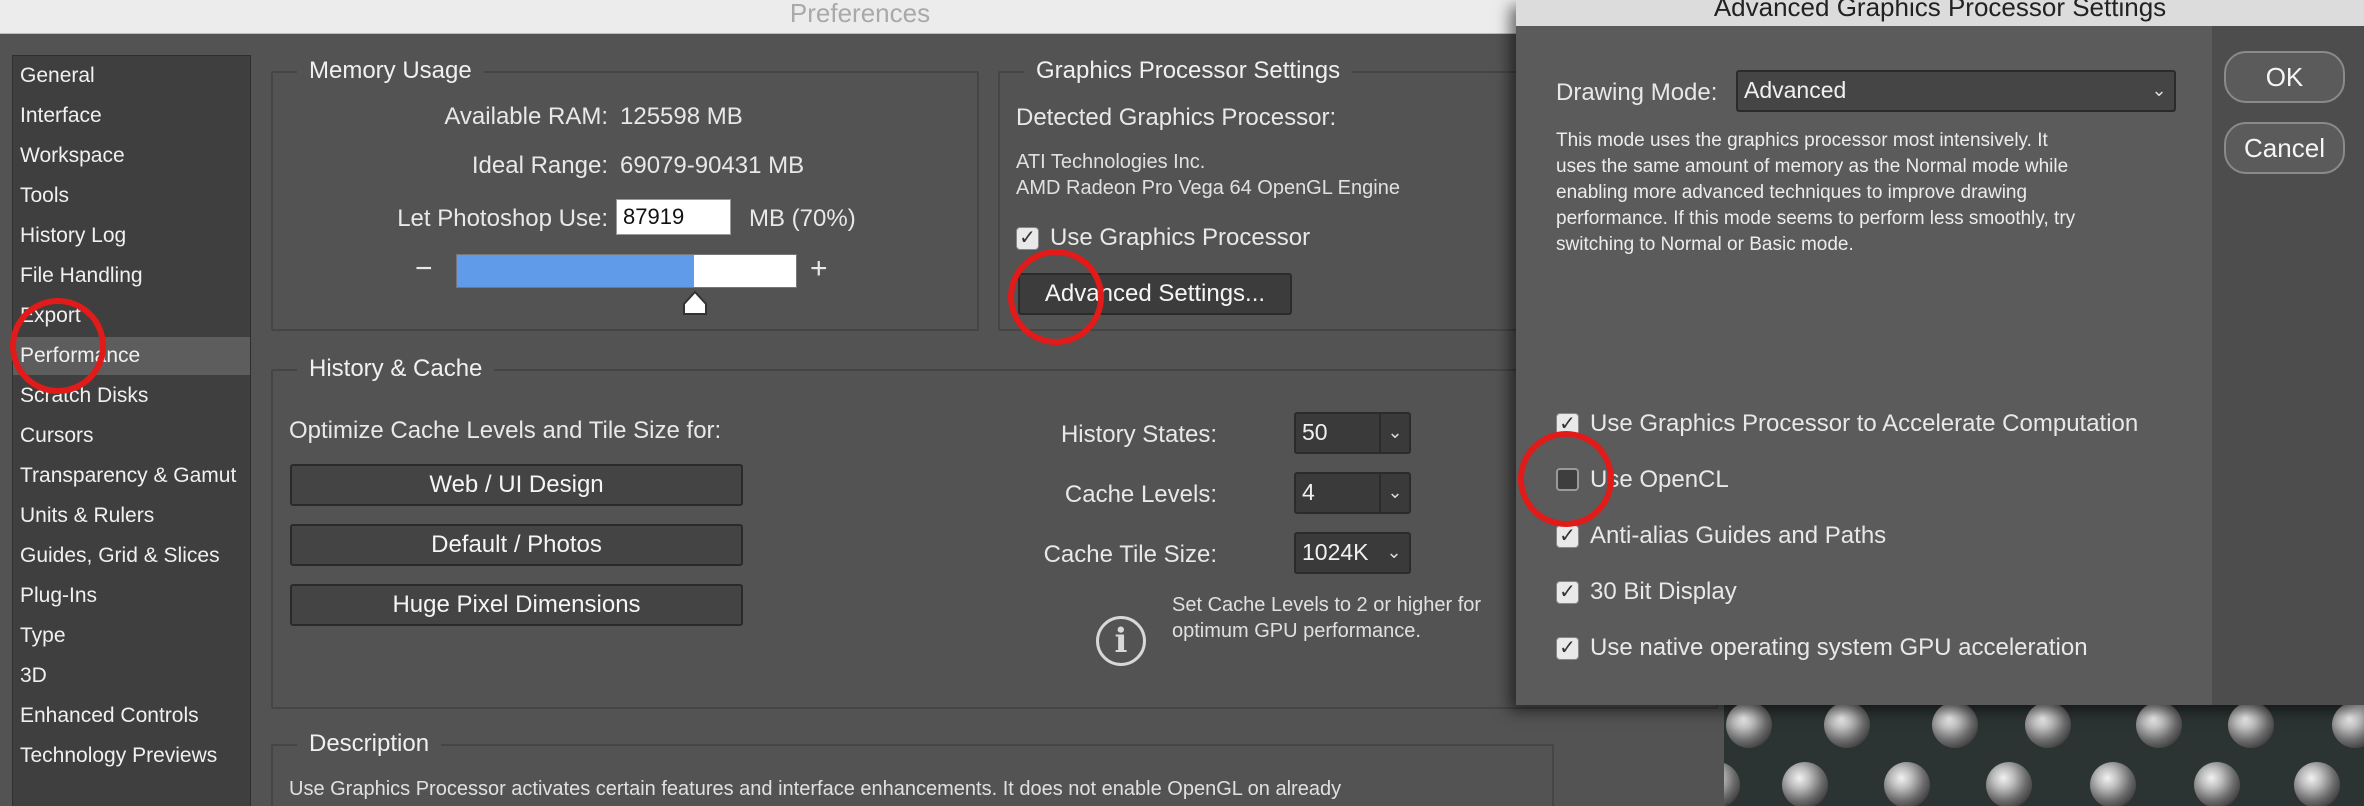 The image size is (2364, 806). Describe the element at coordinates (1180, 238) in the screenshot. I see `use-gpu-label: Use Graphics Processor` at that location.